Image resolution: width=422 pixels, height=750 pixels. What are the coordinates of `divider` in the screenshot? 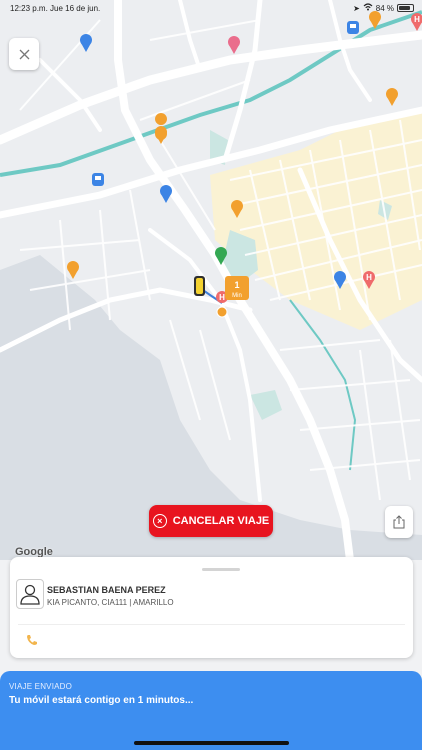 It's located at (211, 624).